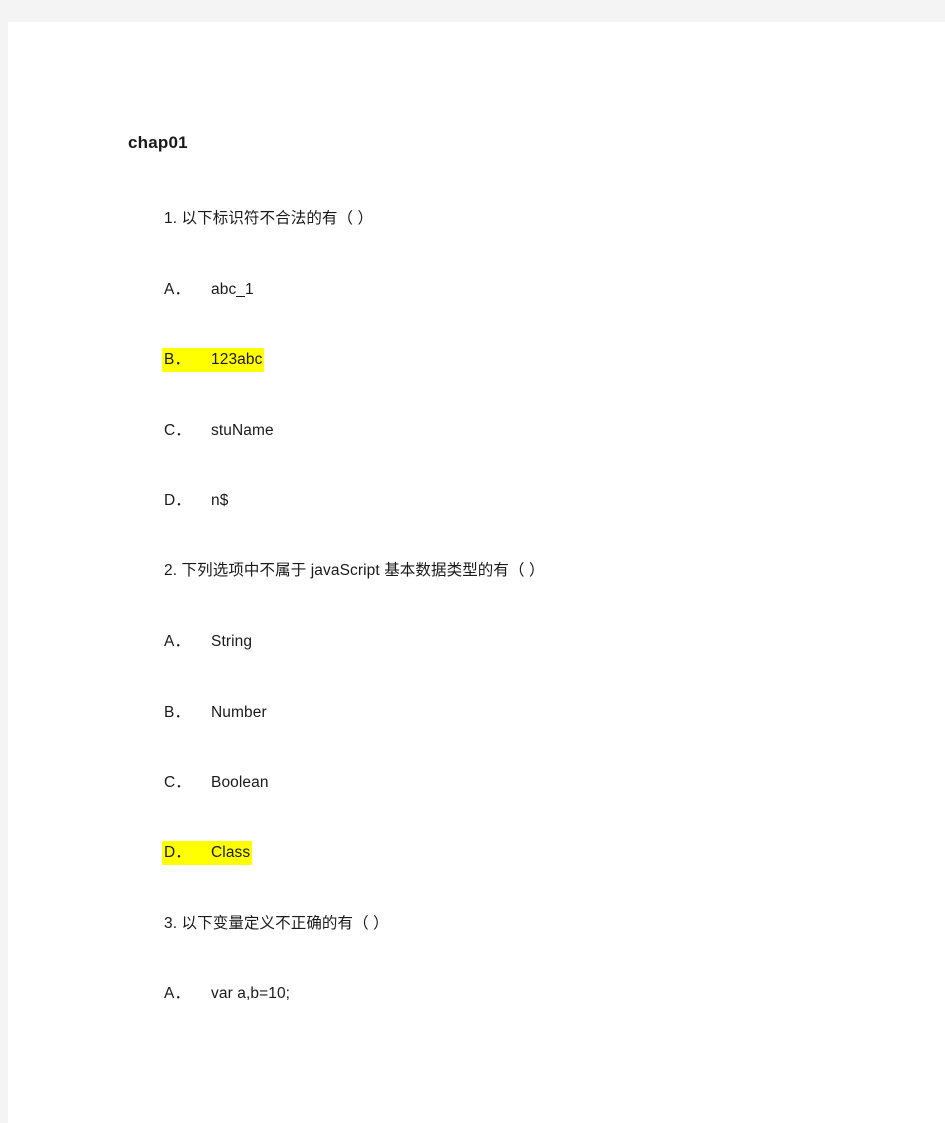  Describe the element at coordinates (231, 852) in the screenshot. I see `option-text: Class` at that location.